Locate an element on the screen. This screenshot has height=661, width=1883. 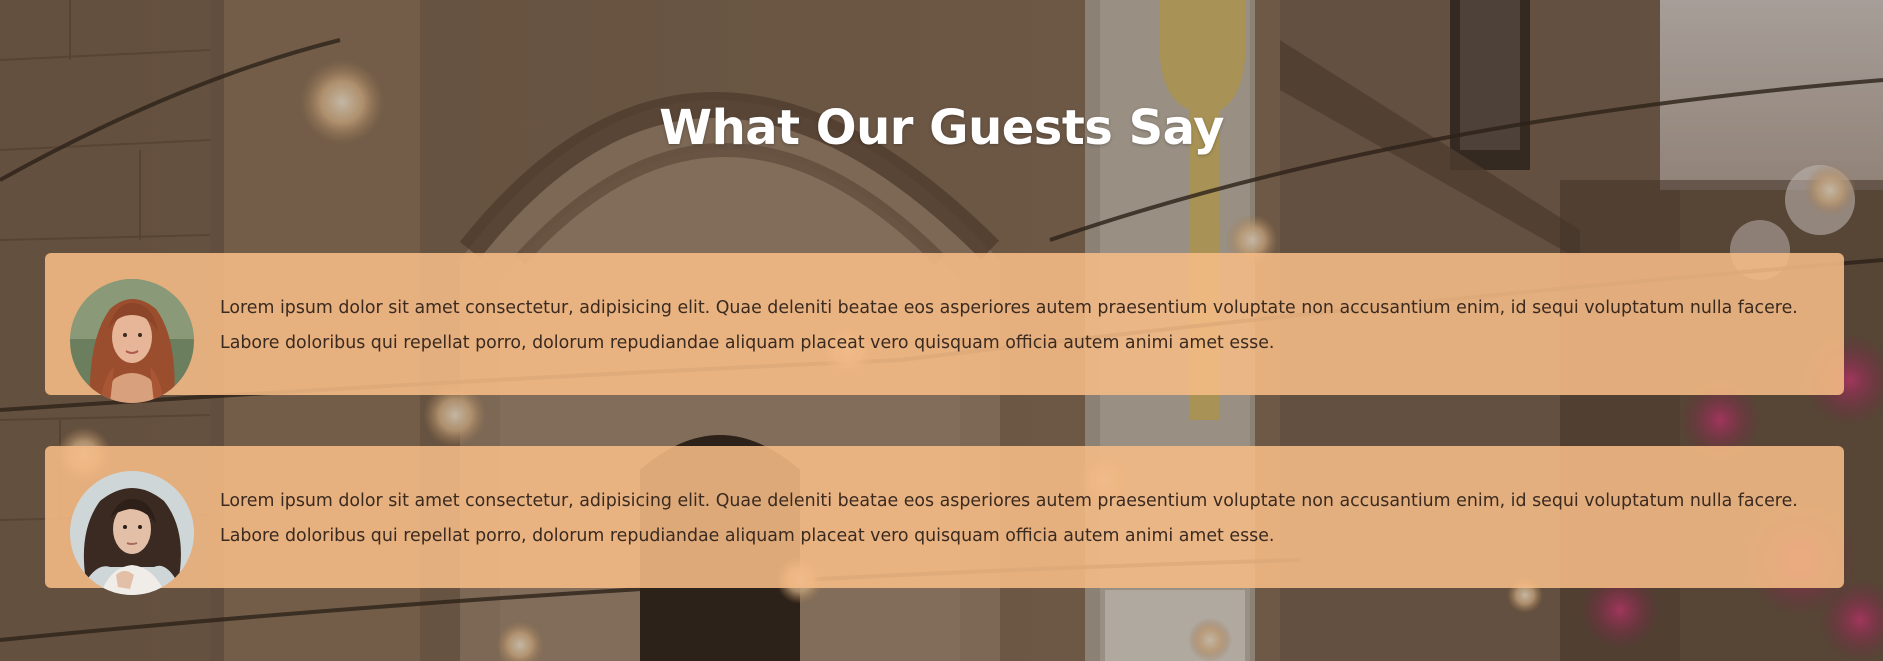
woman-redhead-avatar-icon is located at coordinates (132, 341).